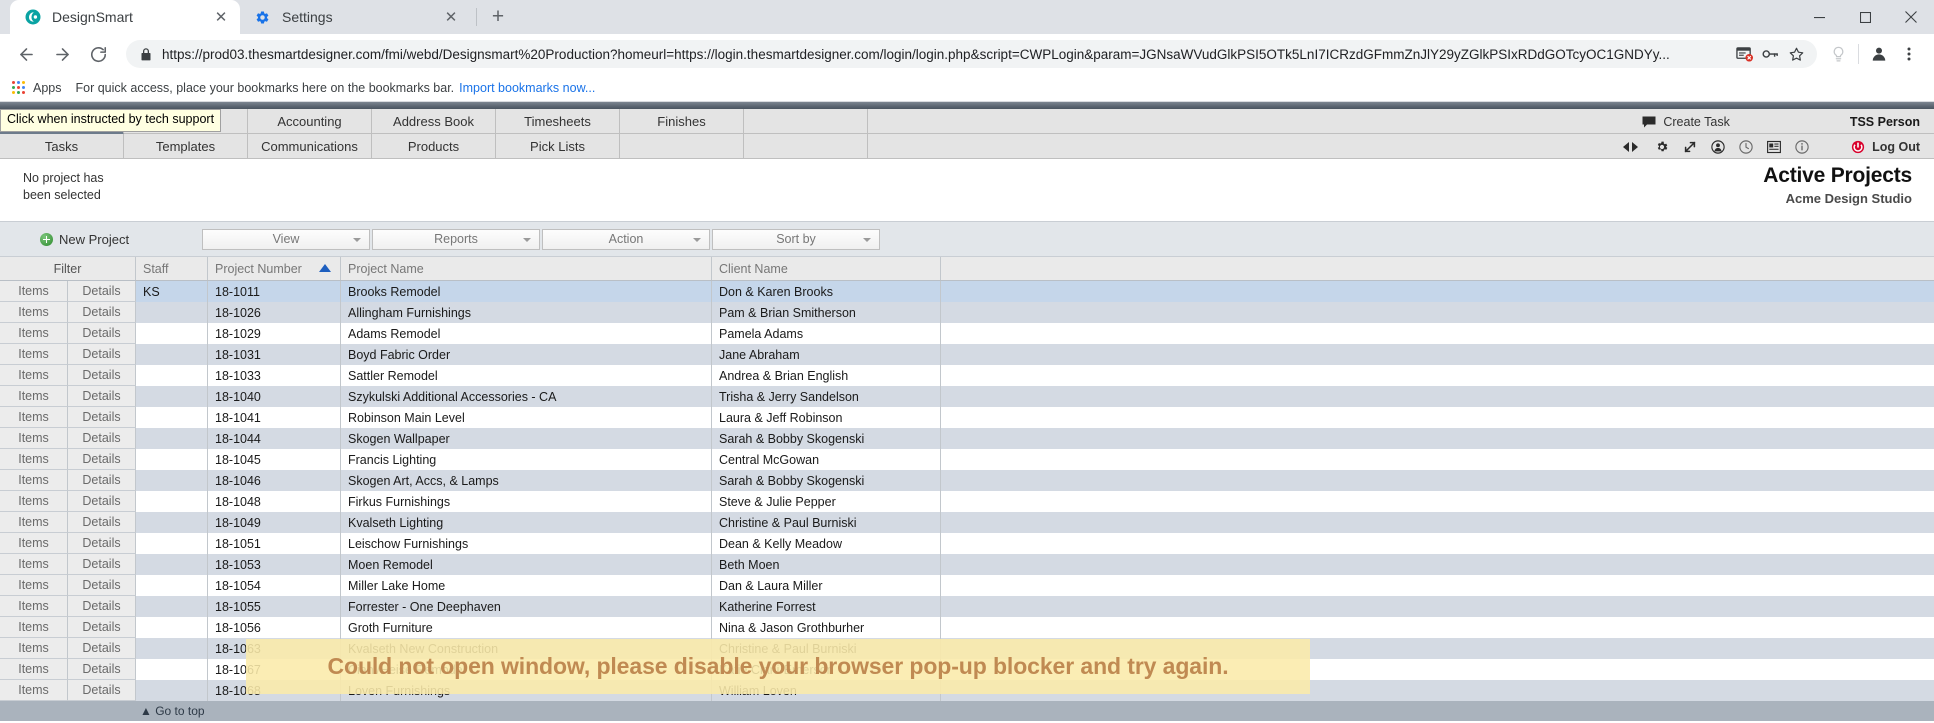  I want to click on window-icon, so click(1774, 147).